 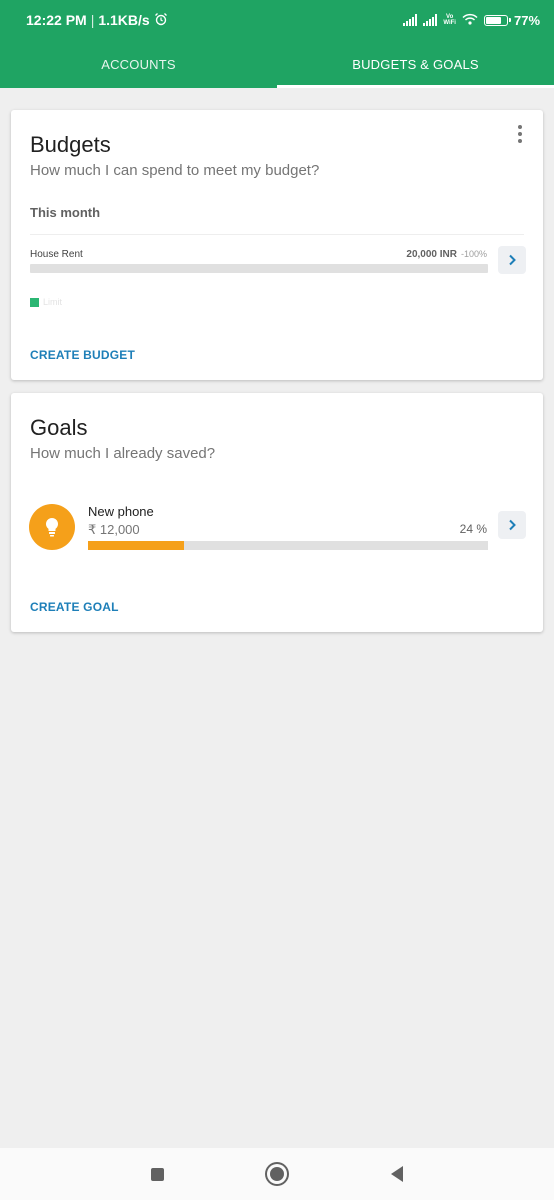 I want to click on goal-progress-bar, so click(x=288, y=545).